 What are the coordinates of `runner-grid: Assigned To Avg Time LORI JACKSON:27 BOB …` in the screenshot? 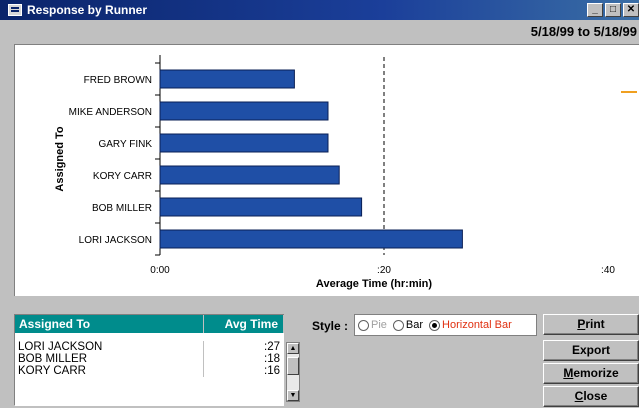 It's located at (149, 360).